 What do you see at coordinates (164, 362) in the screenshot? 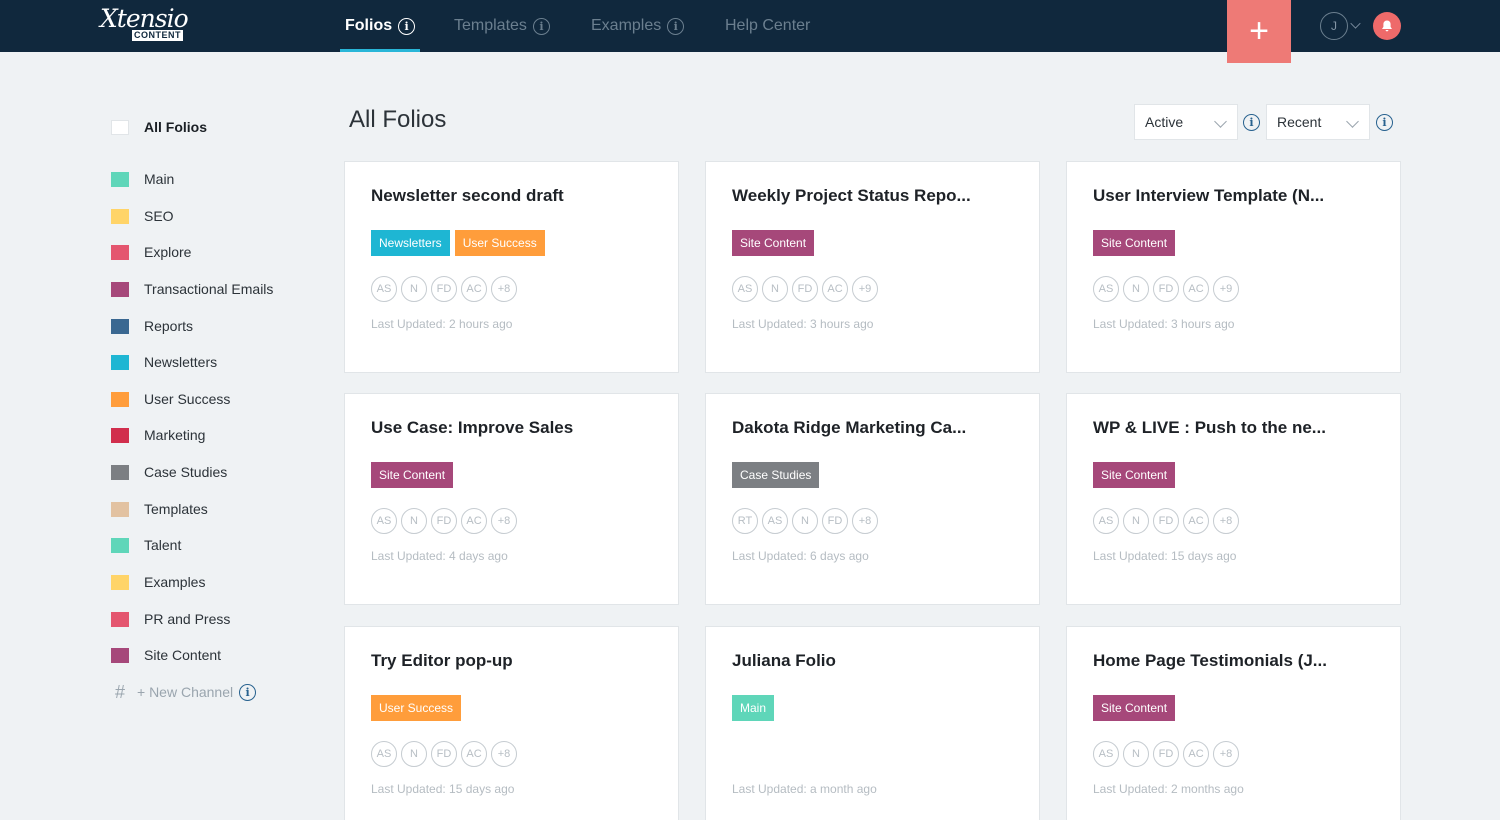
I see `sidebar-item: Newsletters` at bounding box center [164, 362].